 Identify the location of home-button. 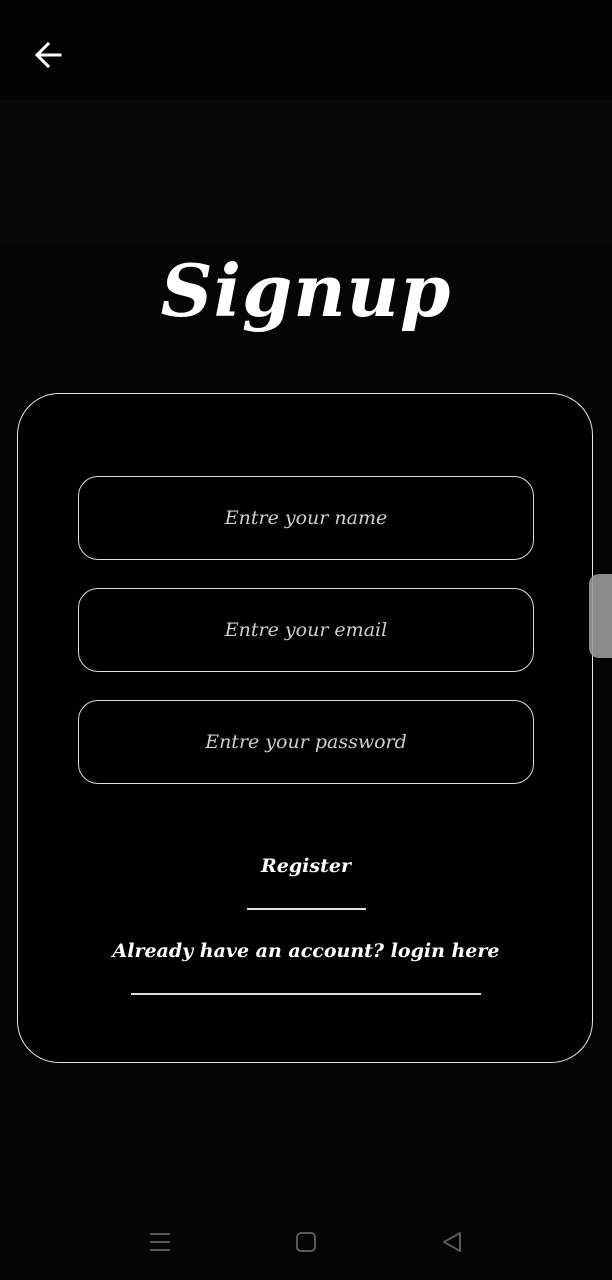
(306, 1242).